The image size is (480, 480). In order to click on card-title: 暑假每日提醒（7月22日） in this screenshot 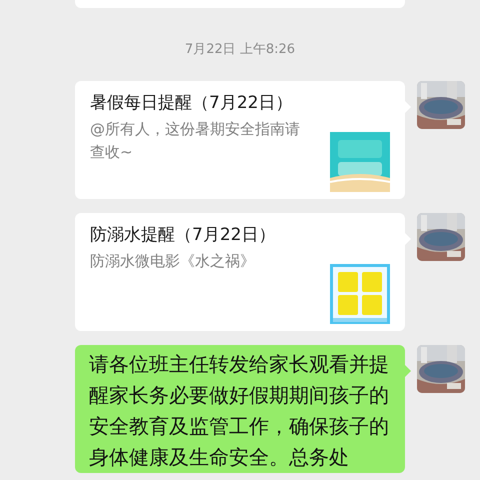, I will do `click(192, 103)`.